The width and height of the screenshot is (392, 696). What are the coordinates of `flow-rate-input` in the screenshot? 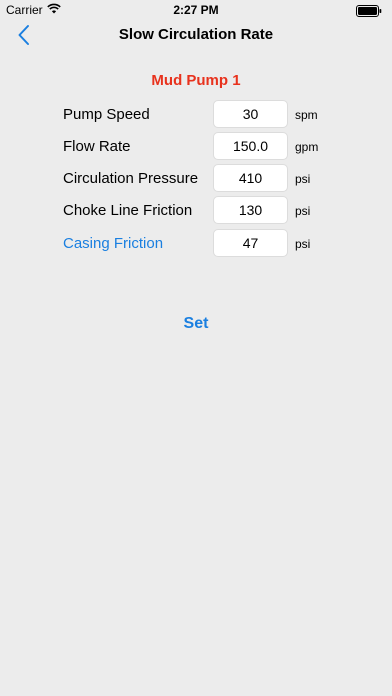 It's located at (250, 146).